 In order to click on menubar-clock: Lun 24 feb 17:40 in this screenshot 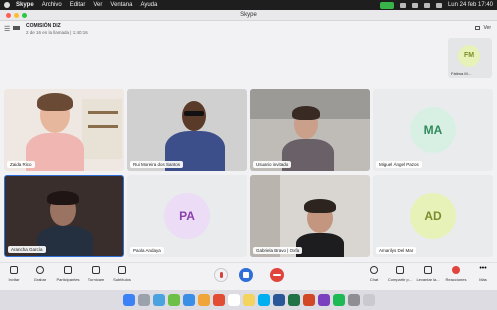, I will do `click(470, 5)`.